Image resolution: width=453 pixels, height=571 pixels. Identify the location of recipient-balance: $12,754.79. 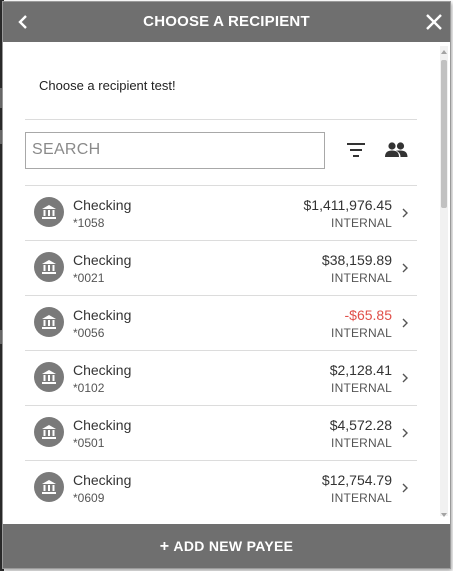
(356, 480).